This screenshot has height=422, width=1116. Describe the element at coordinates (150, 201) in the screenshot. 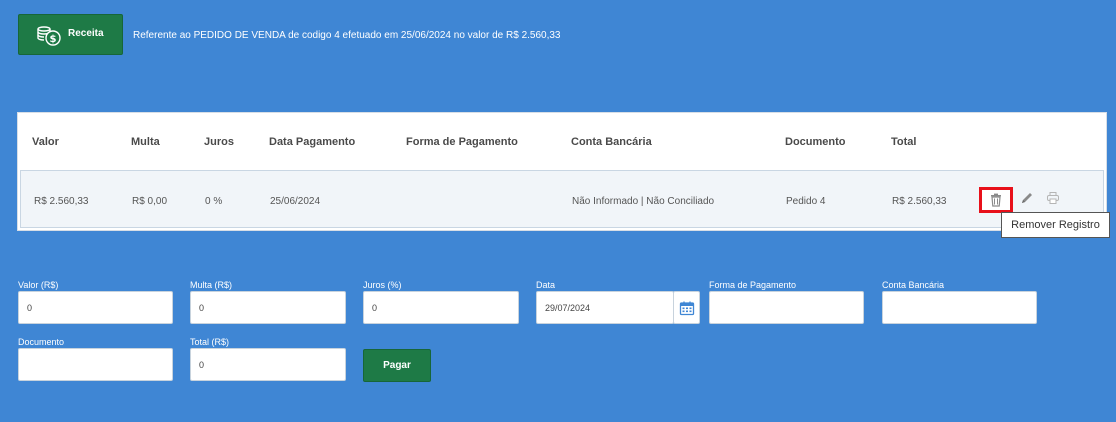

I see `cell-multa: R$ 0,00` at that location.